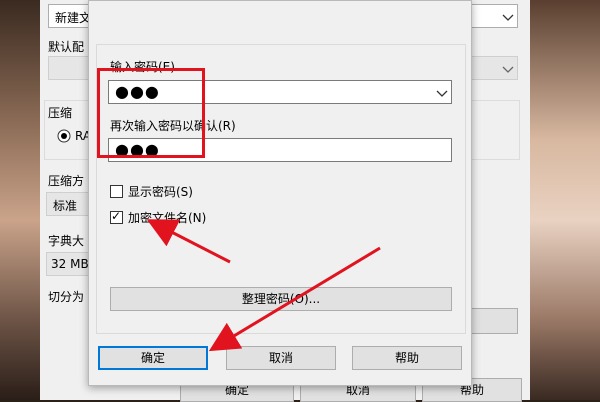 The width and height of the screenshot is (600, 402). I want to click on method-label: 压缩方, so click(66, 181).